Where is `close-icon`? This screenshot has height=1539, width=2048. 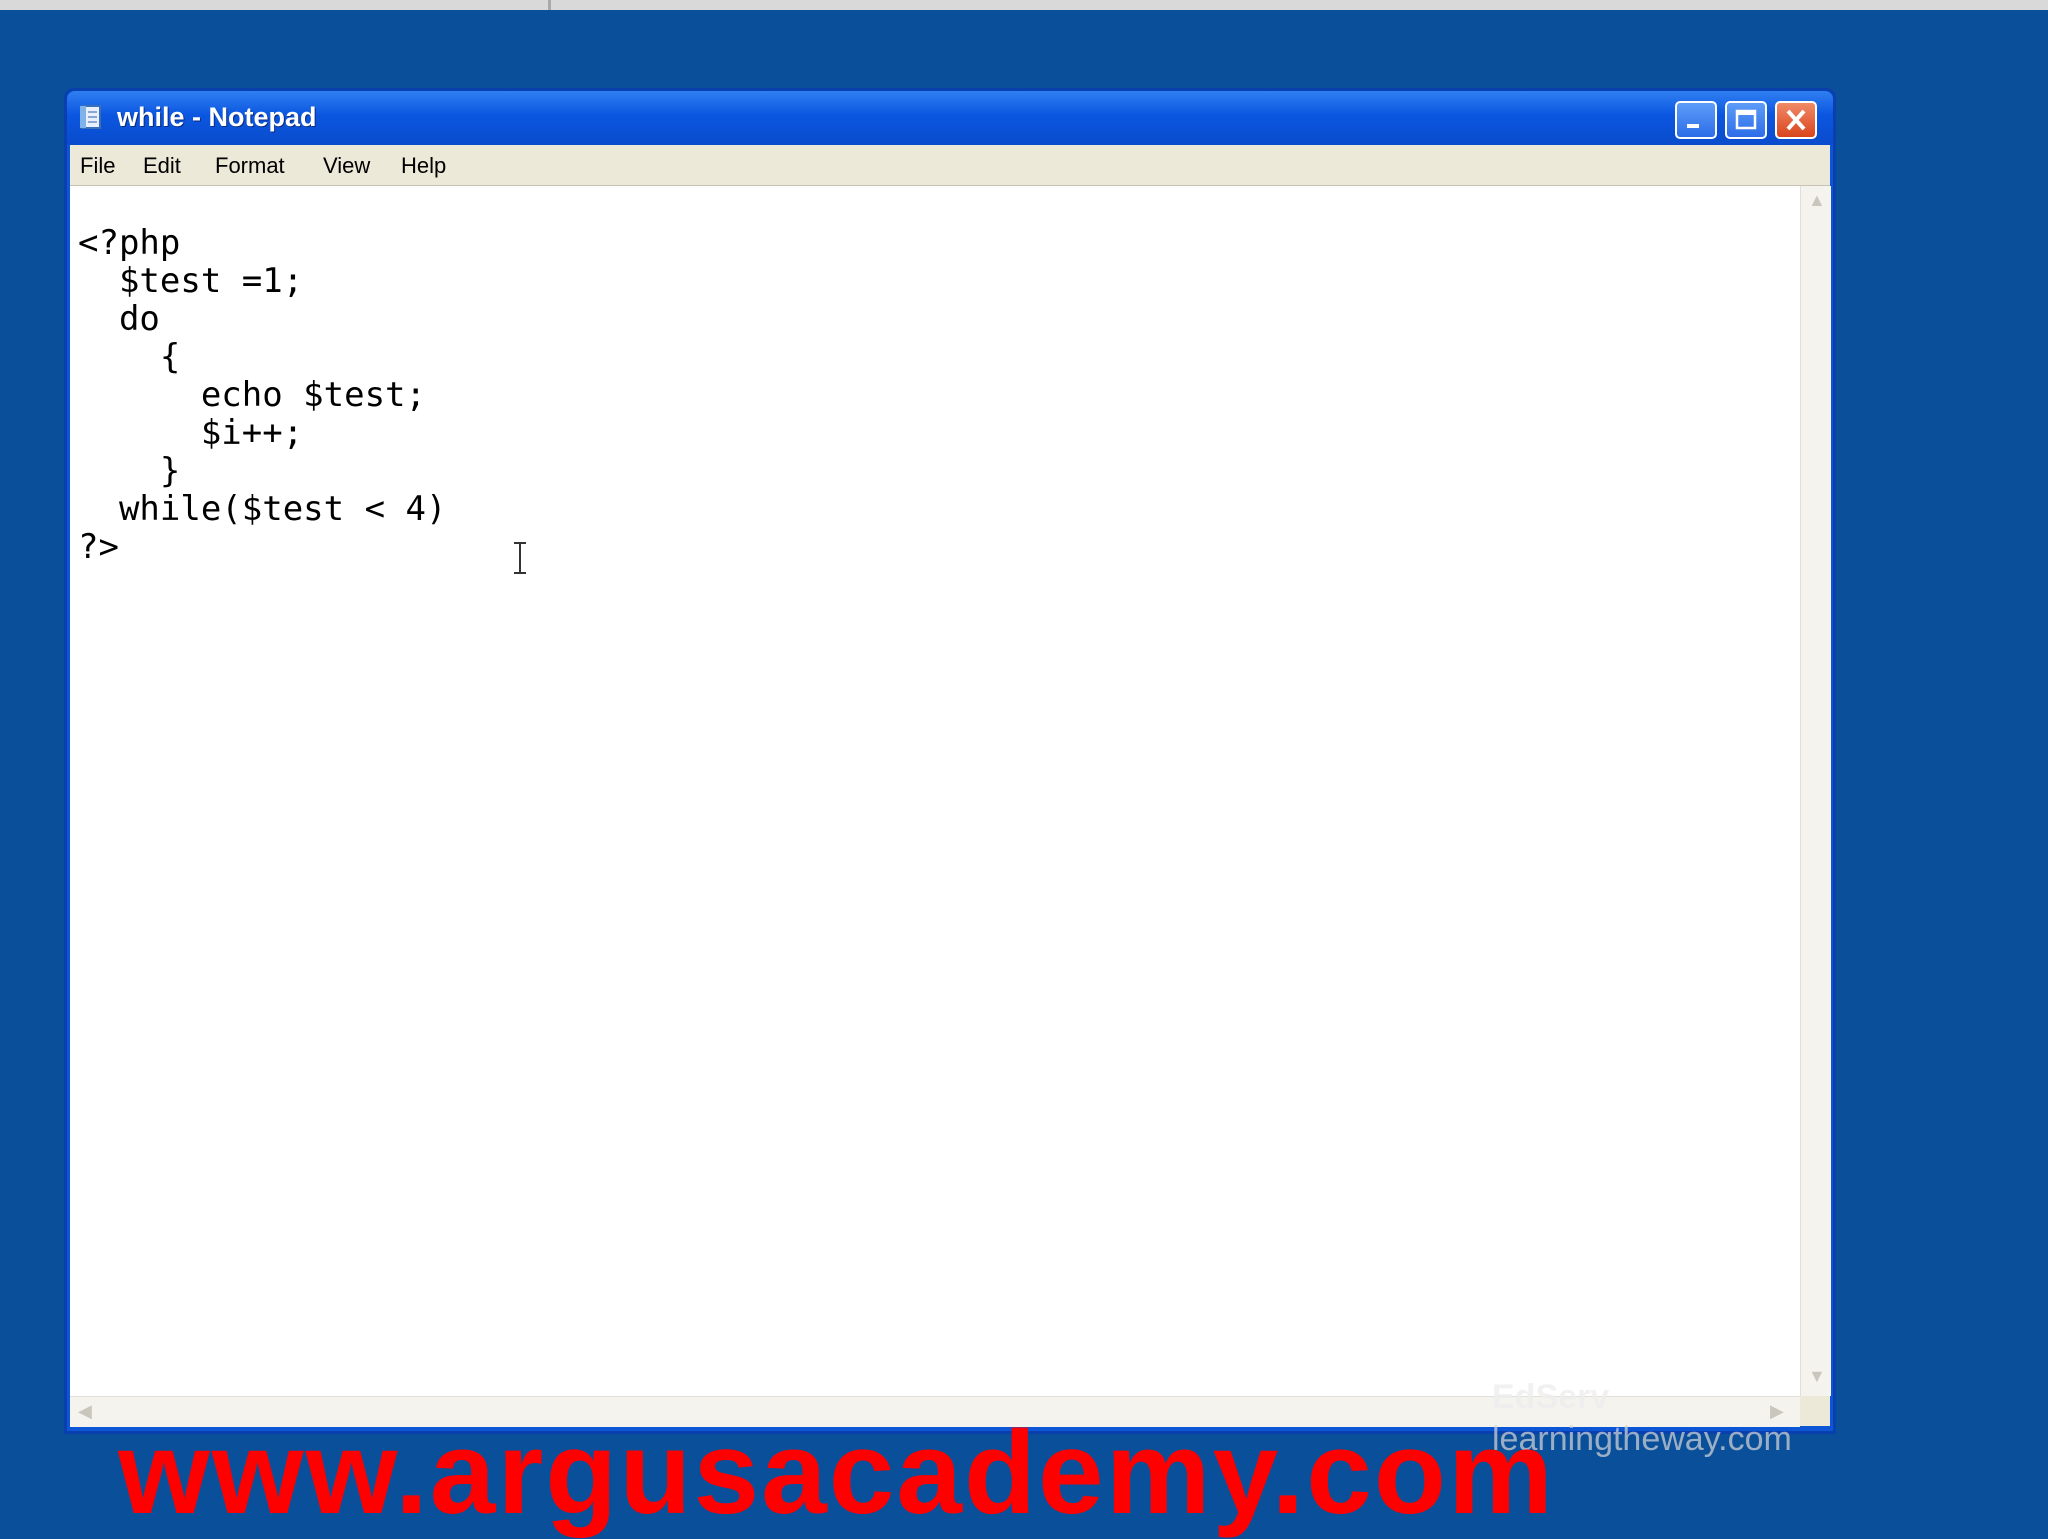
close-icon is located at coordinates (1796, 120).